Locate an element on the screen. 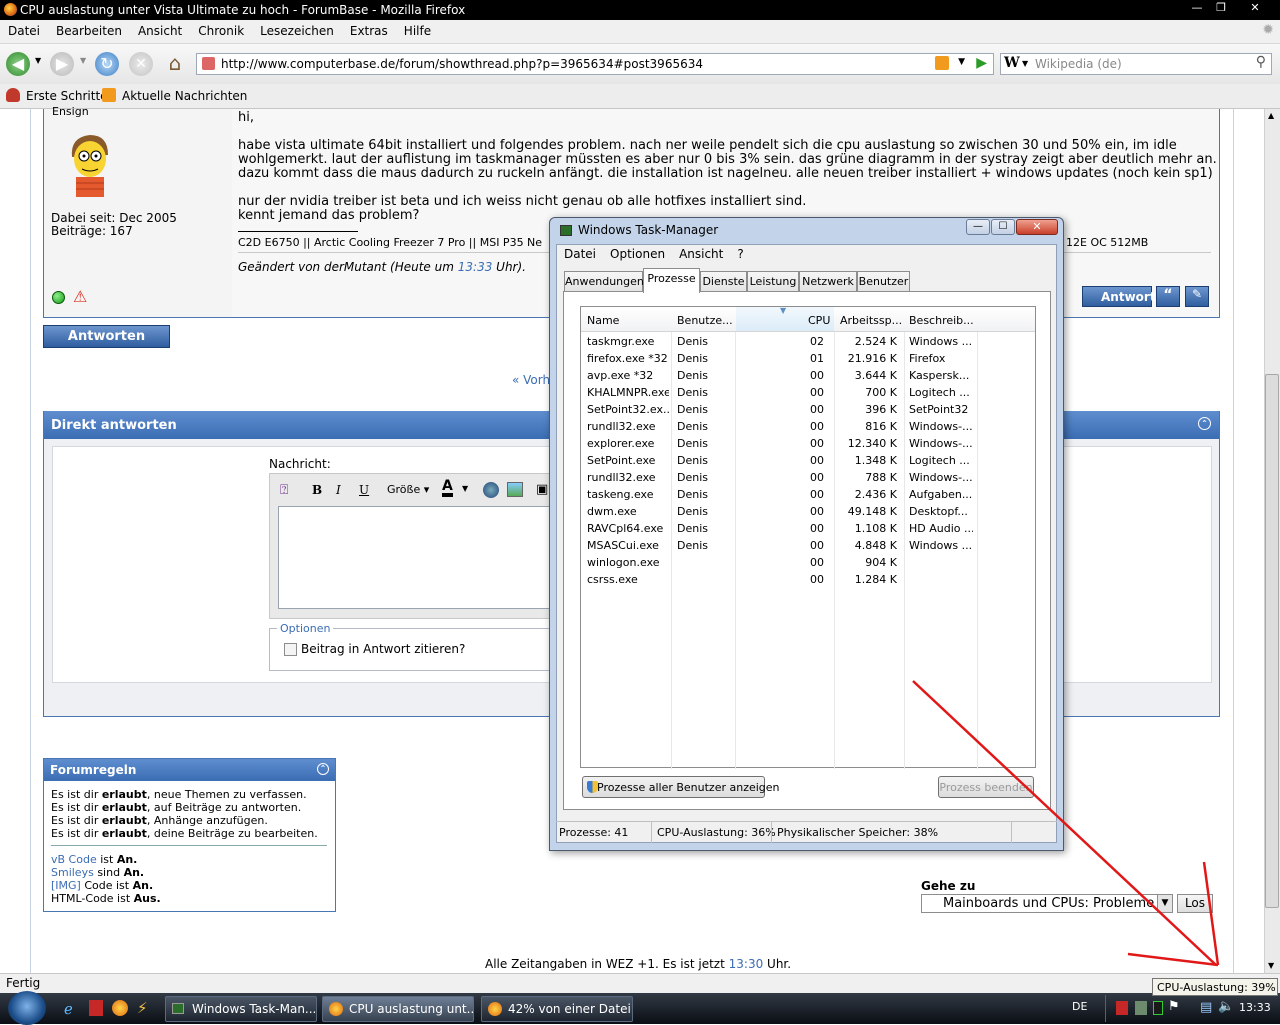 This screenshot has height=1025, width=1280. rss-feed-icon is located at coordinates (942, 63).